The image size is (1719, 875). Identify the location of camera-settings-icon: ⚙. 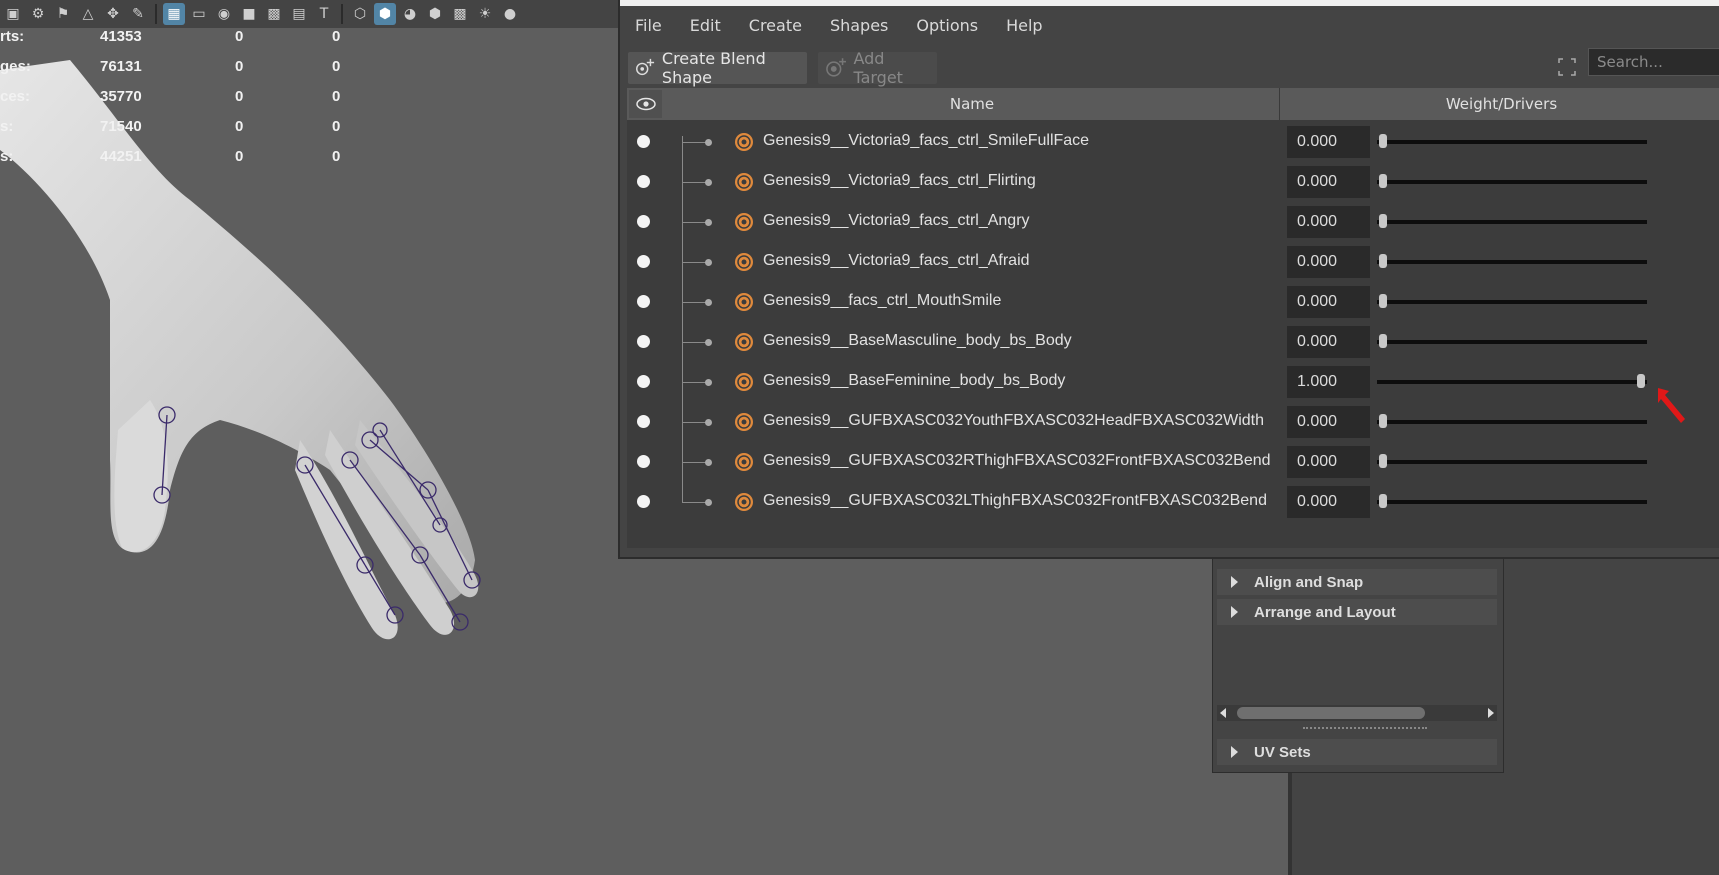
(38, 14).